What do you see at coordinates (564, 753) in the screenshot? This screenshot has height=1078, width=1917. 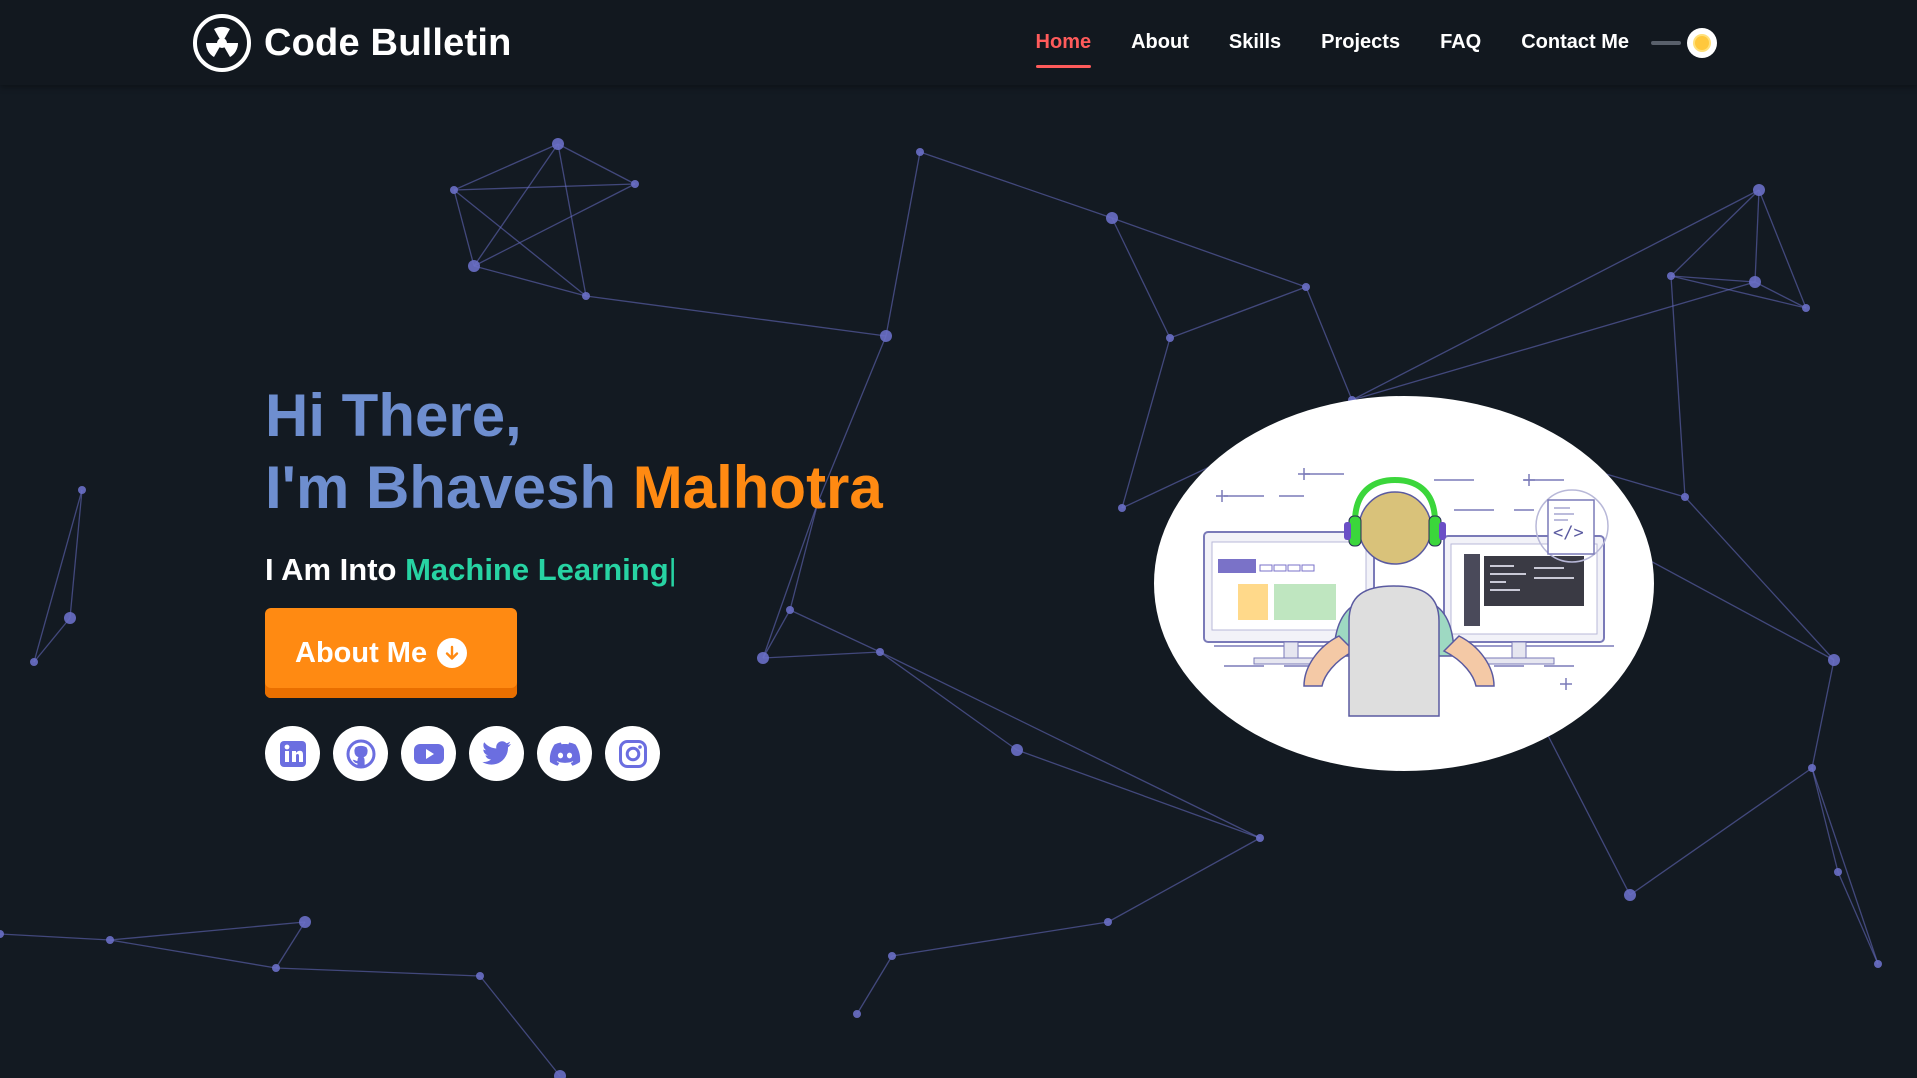 I see `discord-icon` at bounding box center [564, 753].